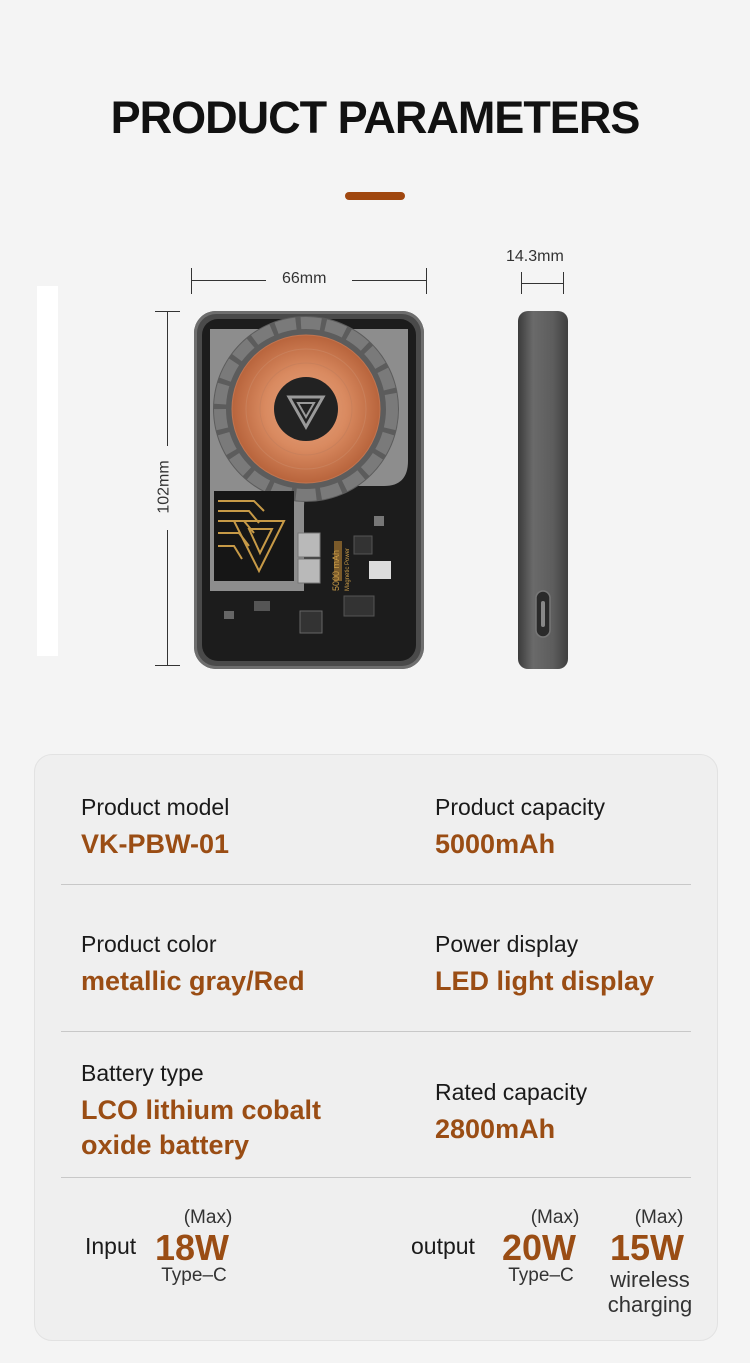 The width and height of the screenshot is (750, 1363). Describe the element at coordinates (165, 1145) in the screenshot. I see `battery-value-line2: oxide battery` at that location.